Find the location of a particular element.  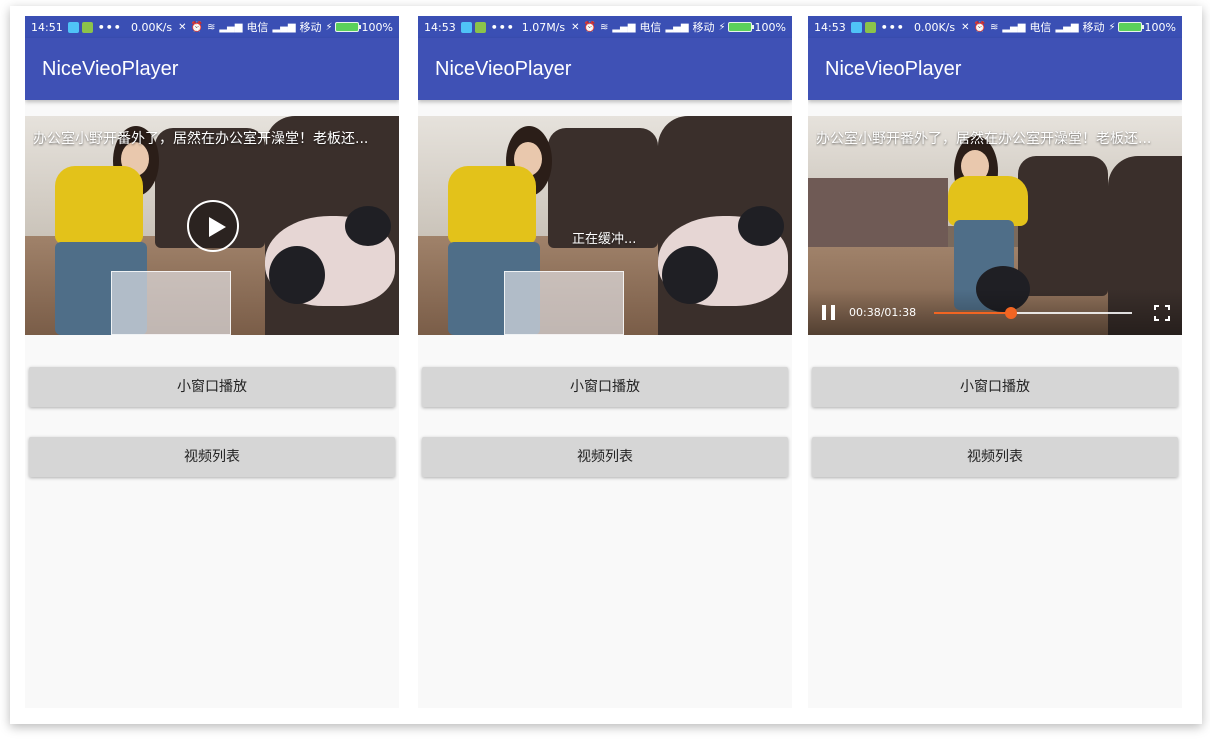

play-icon is located at coordinates (213, 226).